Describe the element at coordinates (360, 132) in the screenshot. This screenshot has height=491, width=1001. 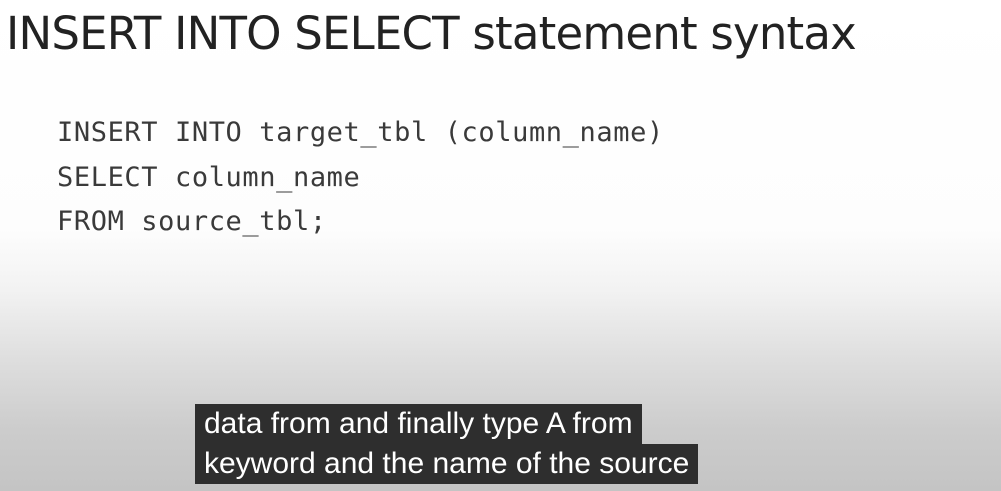
I see `code-line: INSERT INTO target_tbl (column_name)` at that location.